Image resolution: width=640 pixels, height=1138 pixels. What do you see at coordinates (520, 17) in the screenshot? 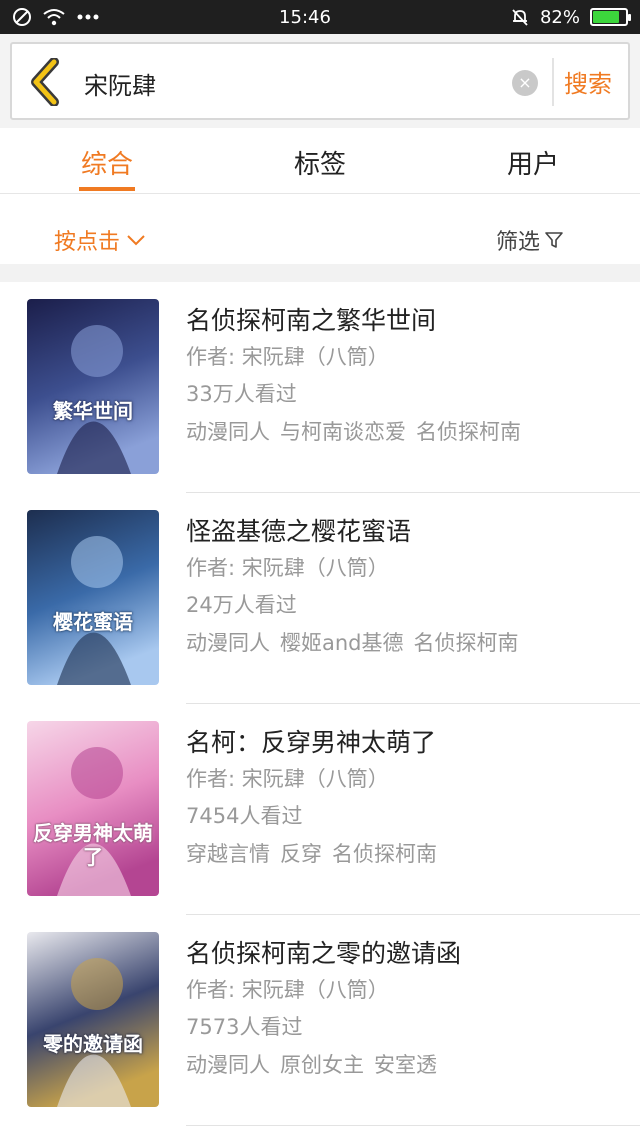
I see `mute-bell-icon` at bounding box center [520, 17].